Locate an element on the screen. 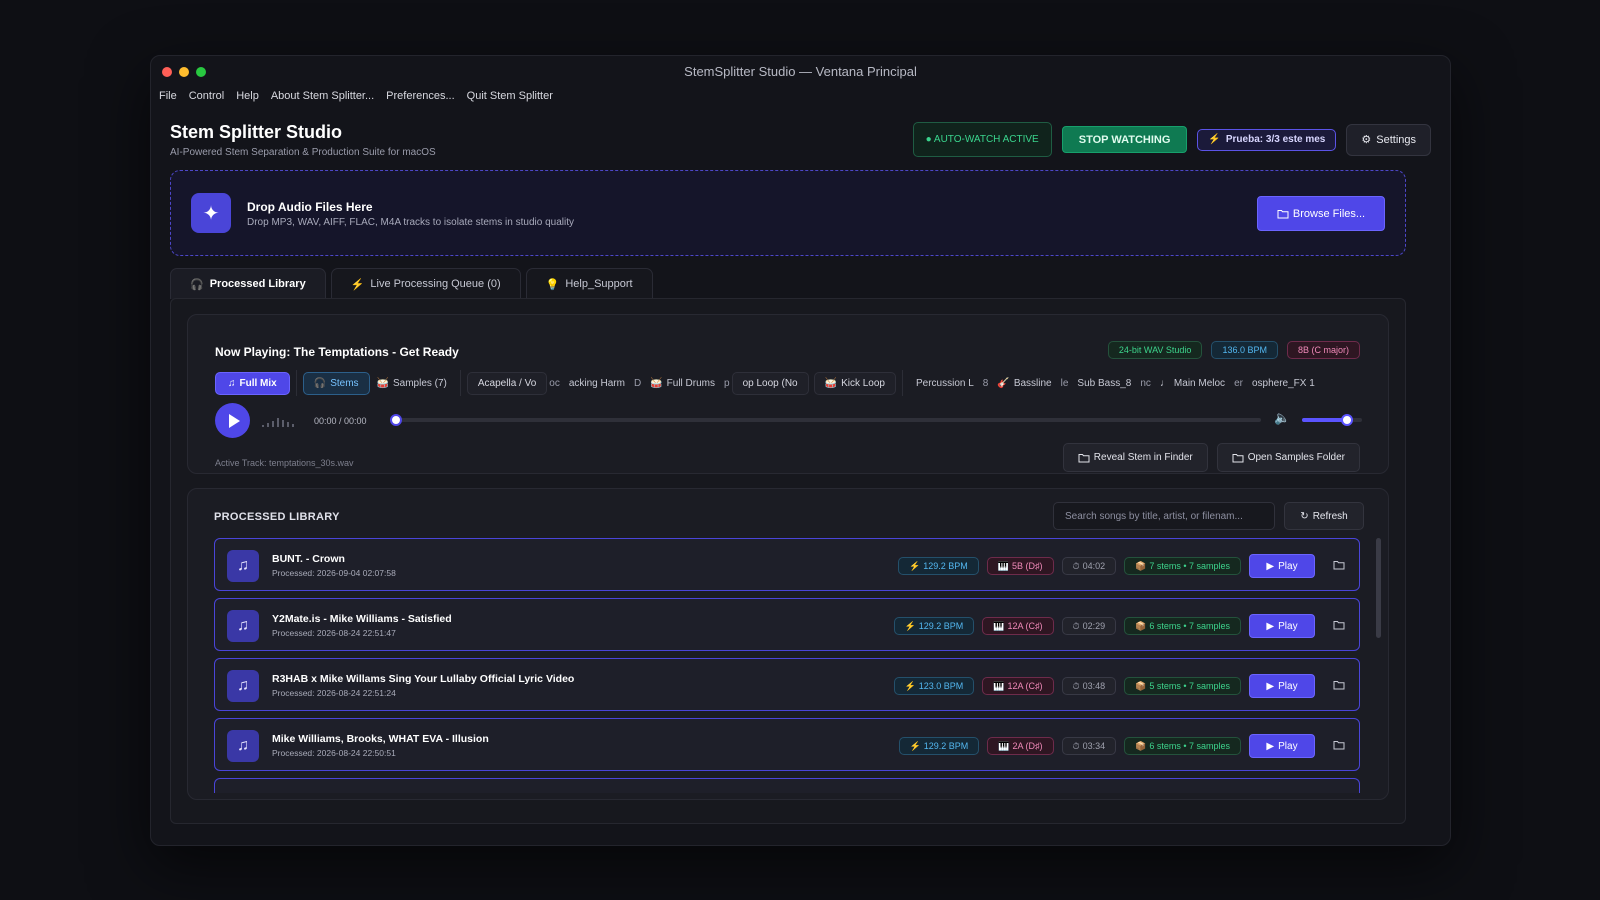 This screenshot has height=900, width=1600. drop-title: Drop Audio Files Here is located at coordinates (310, 207).